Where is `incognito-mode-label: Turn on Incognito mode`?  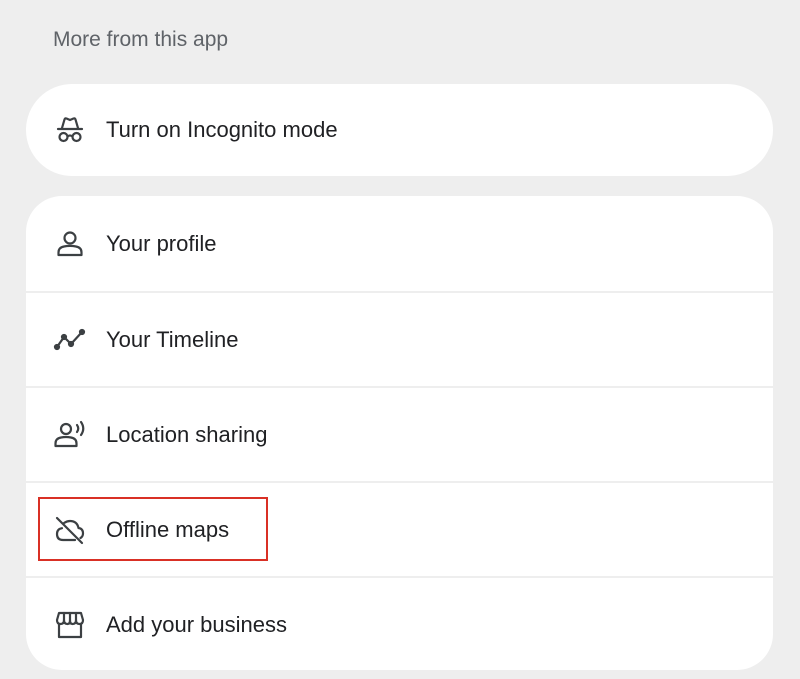 incognito-mode-label: Turn on Incognito mode is located at coordinates (222, 129).